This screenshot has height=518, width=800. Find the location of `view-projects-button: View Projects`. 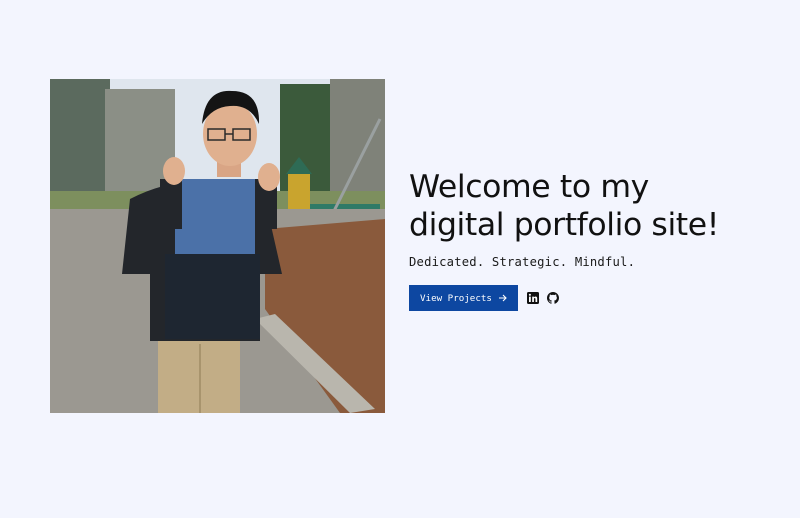

view-projects-button: View Projects is located at coordinates (463, 298).